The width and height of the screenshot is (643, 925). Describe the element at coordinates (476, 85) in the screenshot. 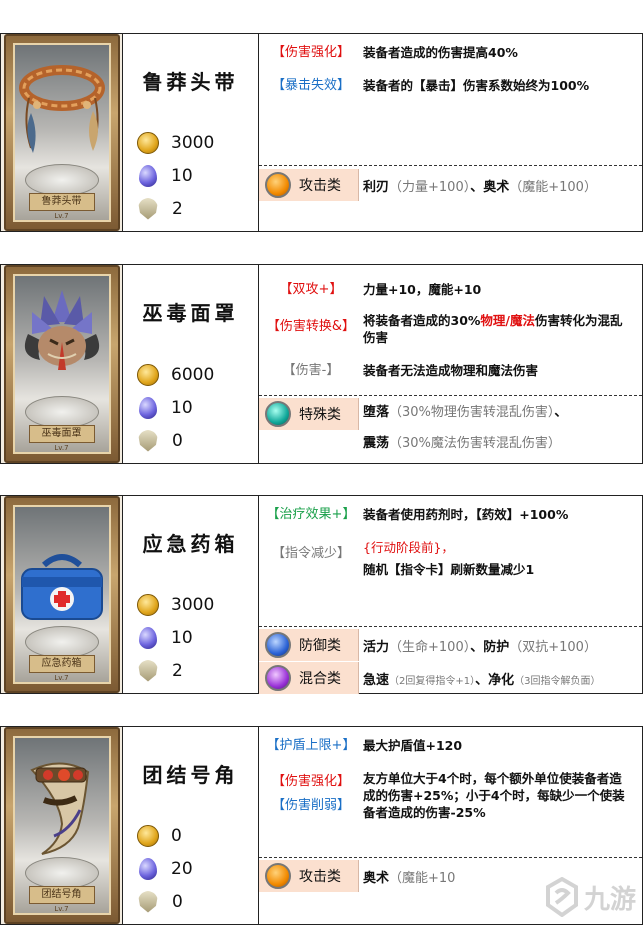

I see `effect-text: 装备者的【暴击】伤害系数始终为100%` at that location.